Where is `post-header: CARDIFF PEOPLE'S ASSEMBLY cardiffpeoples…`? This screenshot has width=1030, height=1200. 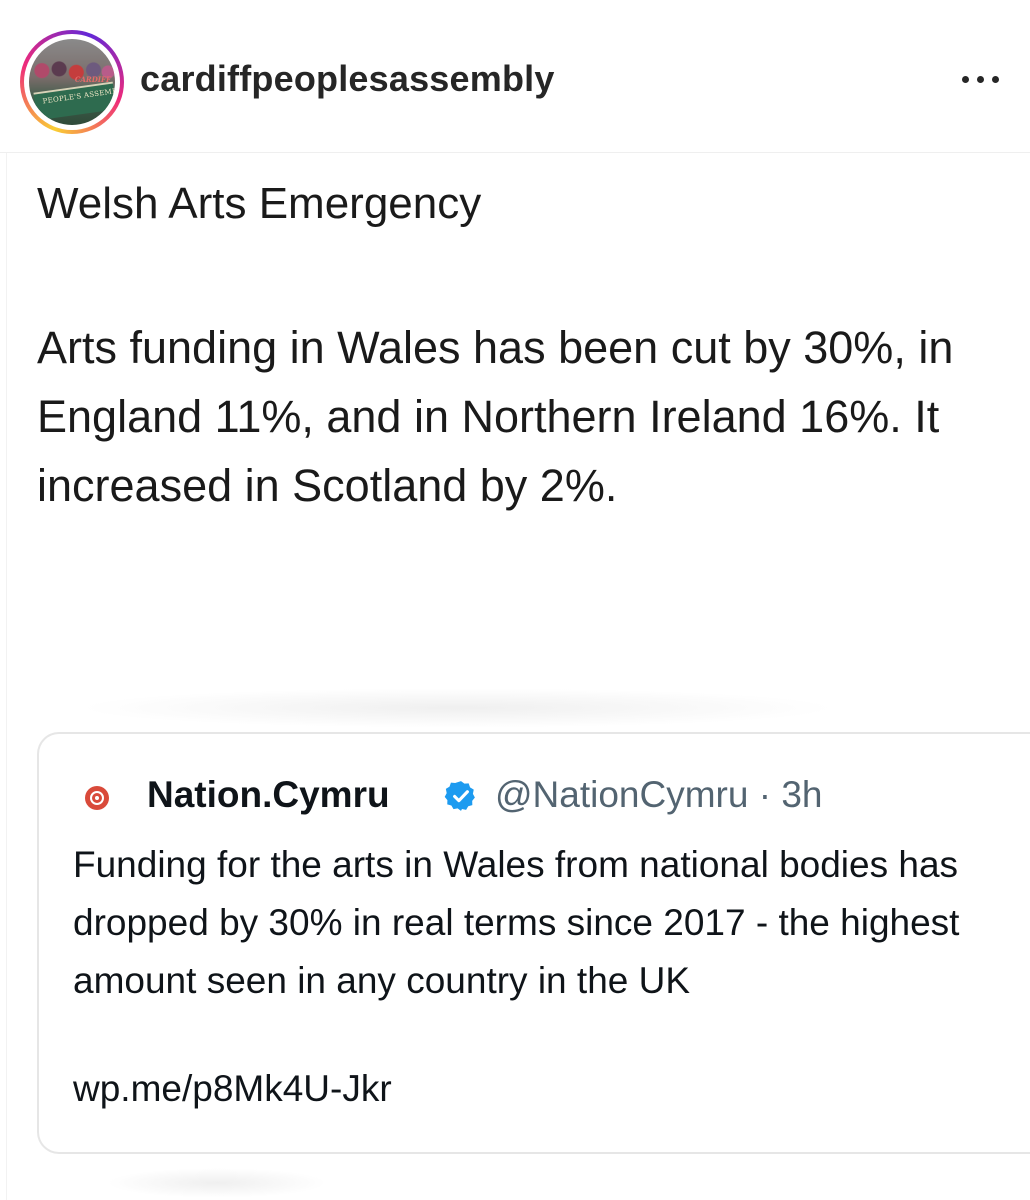 post-header: CARDIFF PEOPLE'S ASSEMBLY cardiffpeoples… is located at coordinates (515, 76).